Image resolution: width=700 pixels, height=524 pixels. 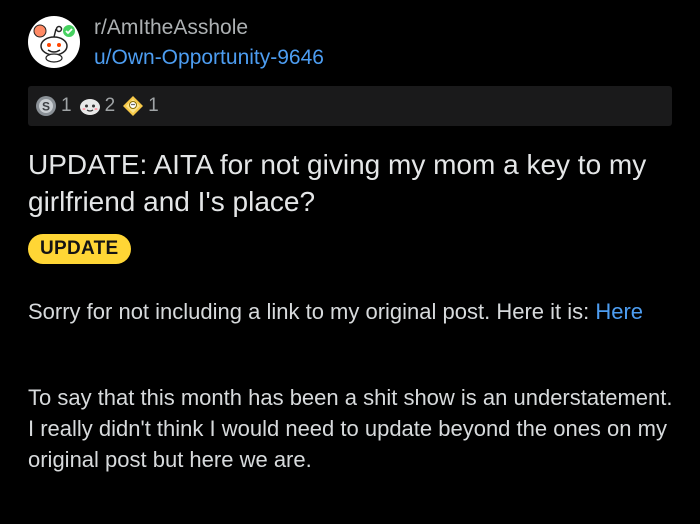 I want to click on original-post-link: Here, so click(x=619, y=311).